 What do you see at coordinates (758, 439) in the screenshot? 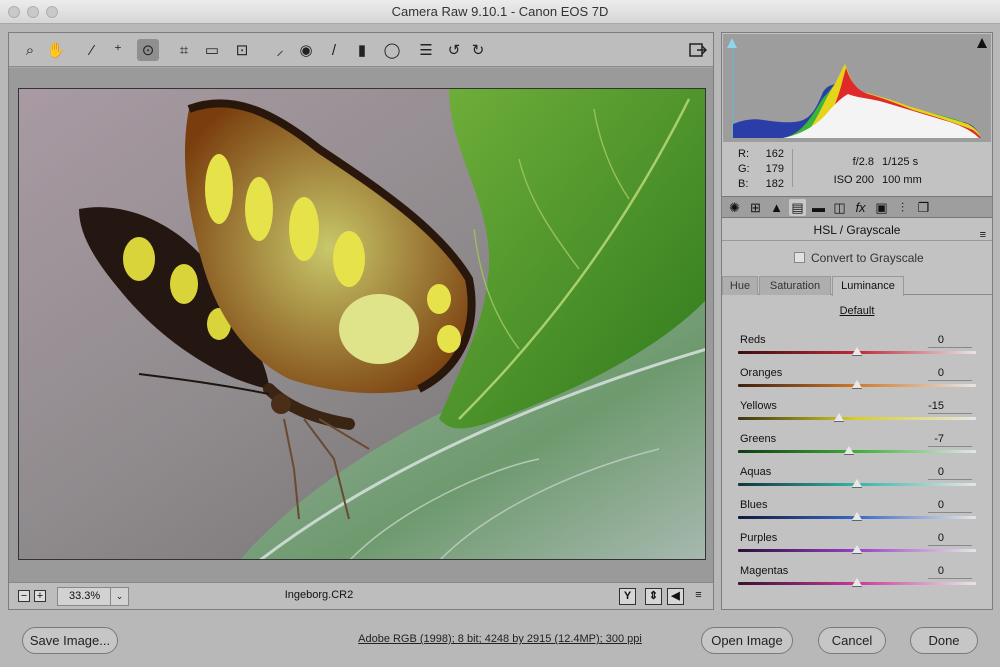
I see `slider-label: Greens` at bounding box center [758, 439].